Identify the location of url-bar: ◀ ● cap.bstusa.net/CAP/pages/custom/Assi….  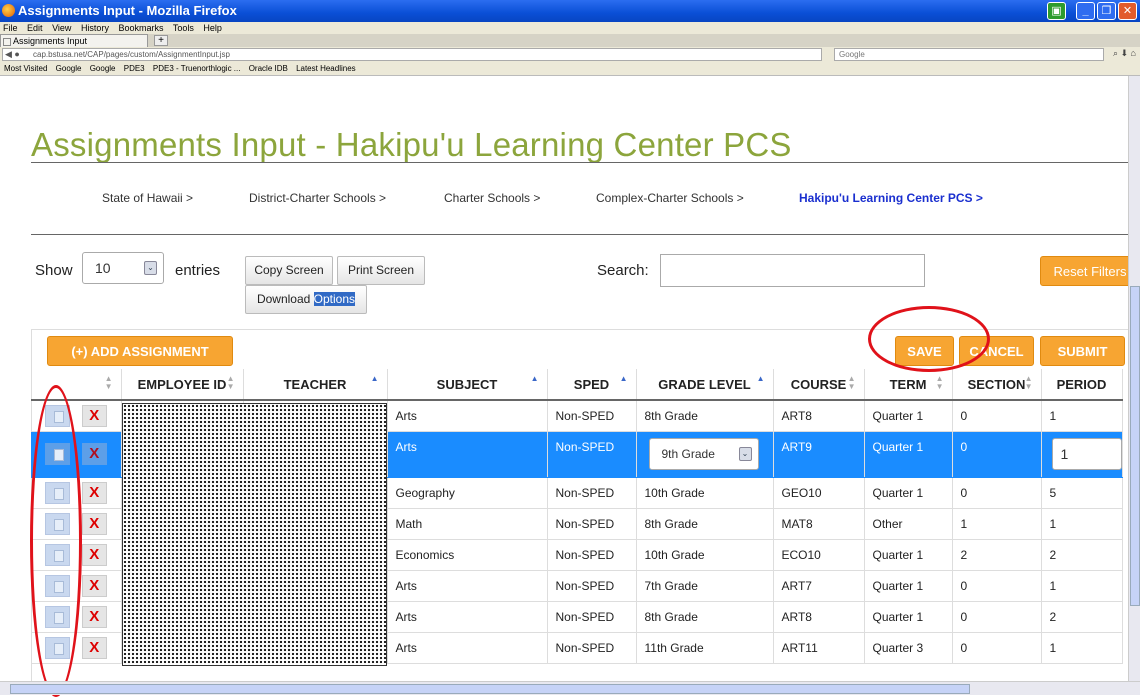
(412, 54).